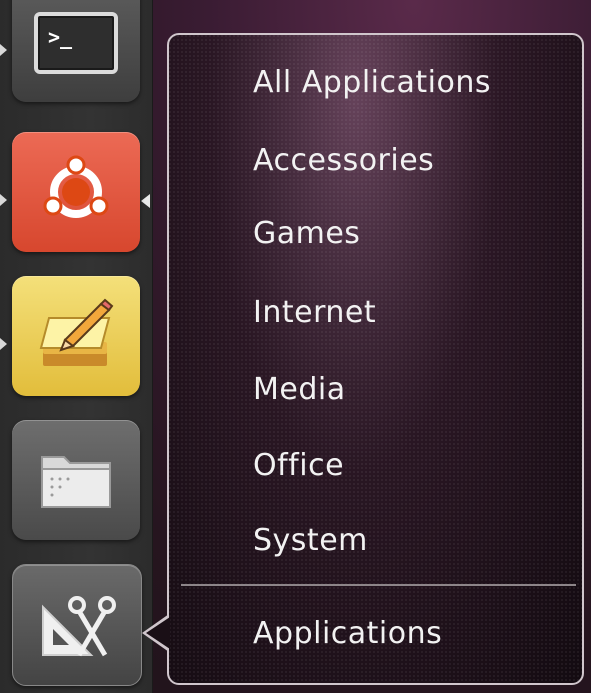 The height and width of the screenshot is (693, 591). What do you see at coordinates (76, 43) in the screenshot?
I see `terminal-icon: >_` at bounding box center [76, 43].